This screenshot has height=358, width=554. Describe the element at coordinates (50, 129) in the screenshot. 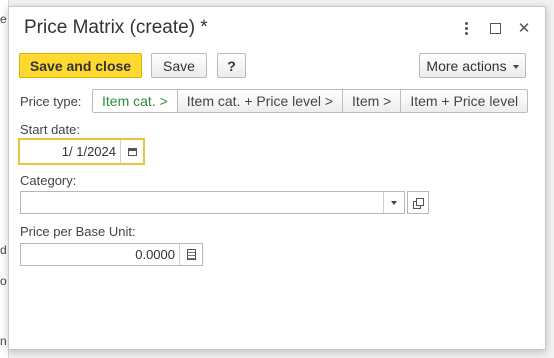

I see `start-date-label: Start date:` at that location.